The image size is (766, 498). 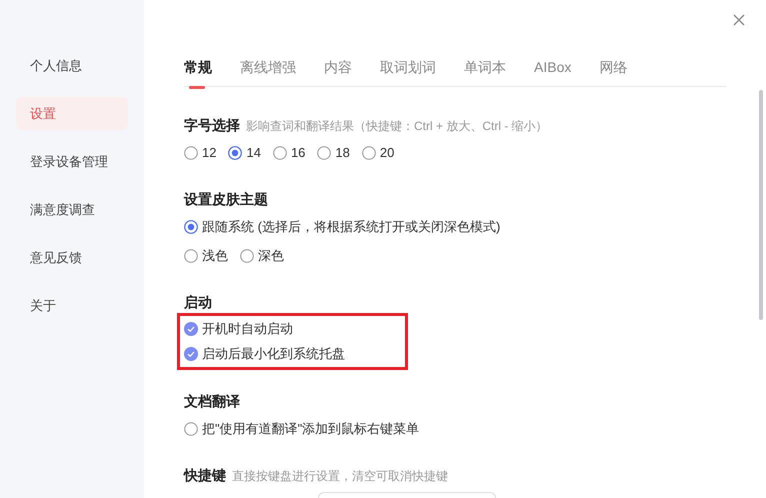 I want to click on sidebar-item: 设置, so click(x=72, y=113).